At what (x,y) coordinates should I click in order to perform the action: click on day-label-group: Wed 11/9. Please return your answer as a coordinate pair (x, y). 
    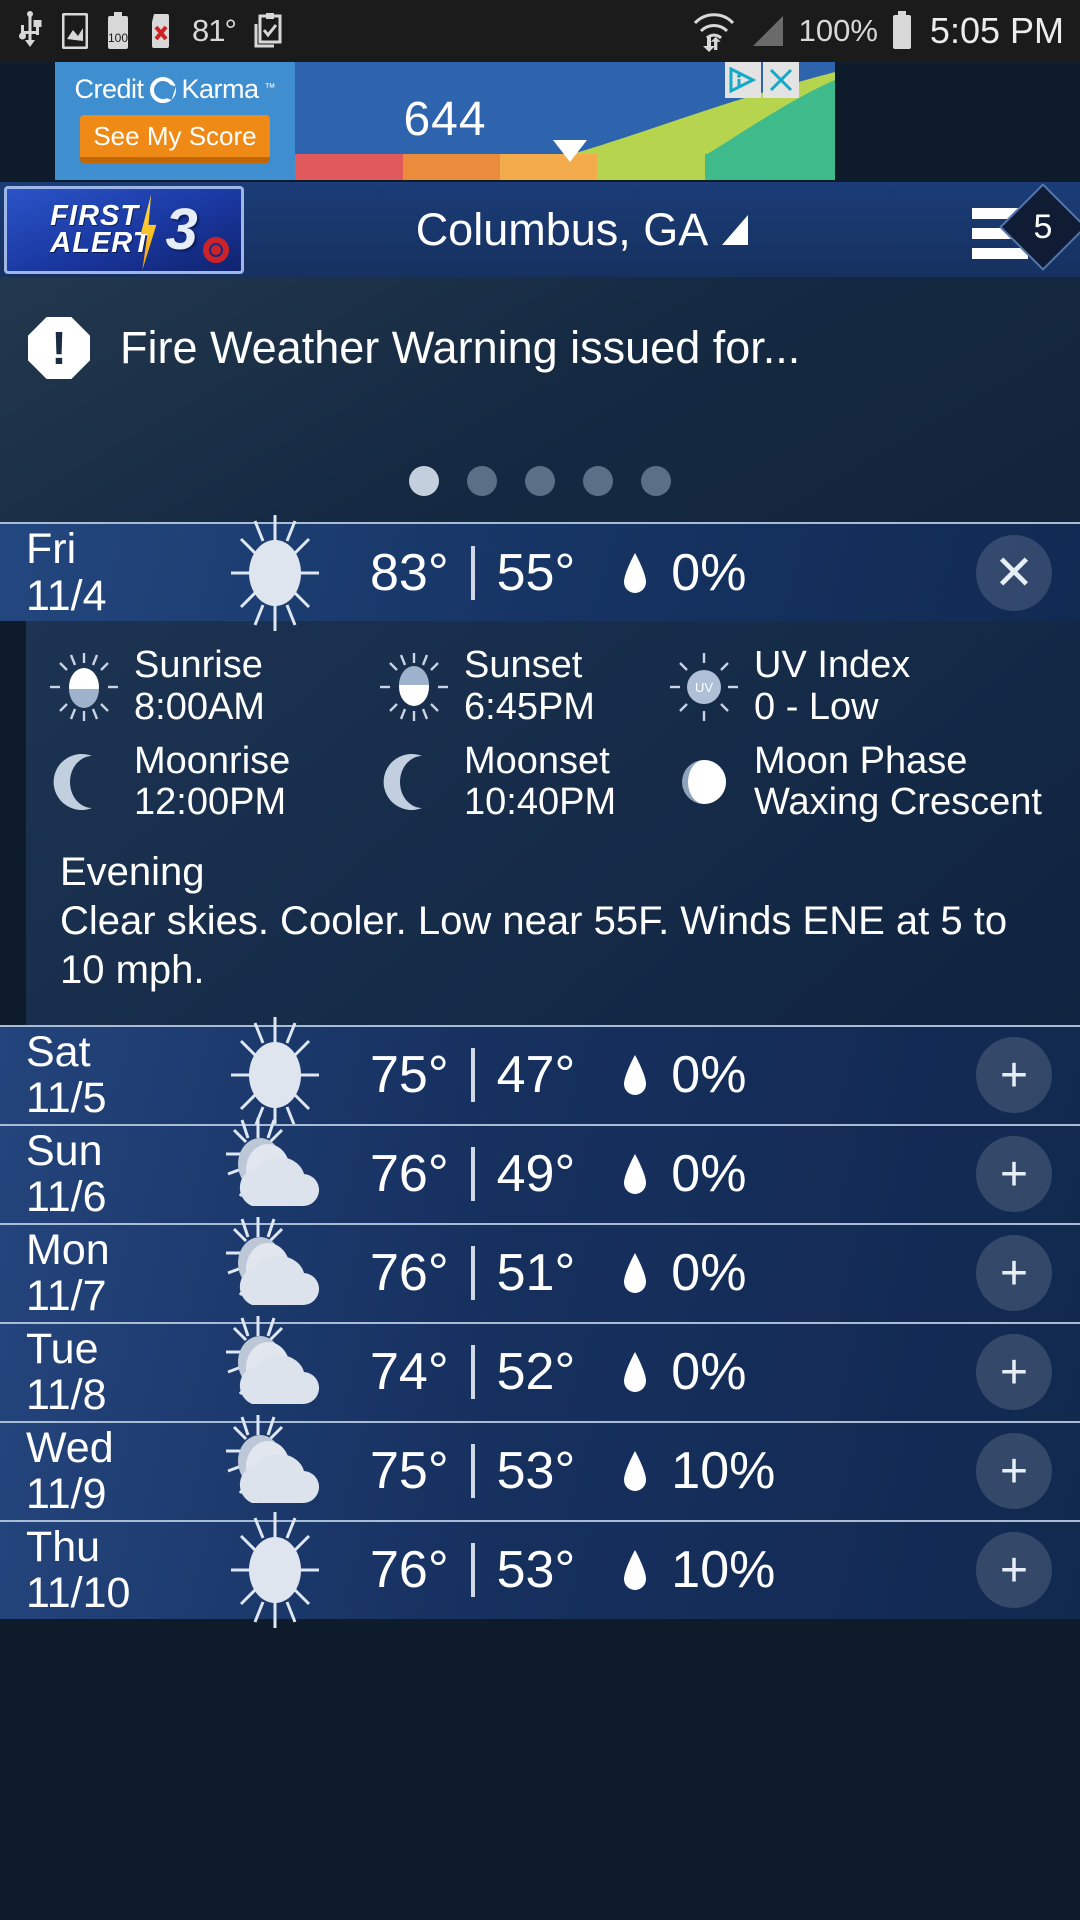
    Looking at the image, I should click on (90, 1470).